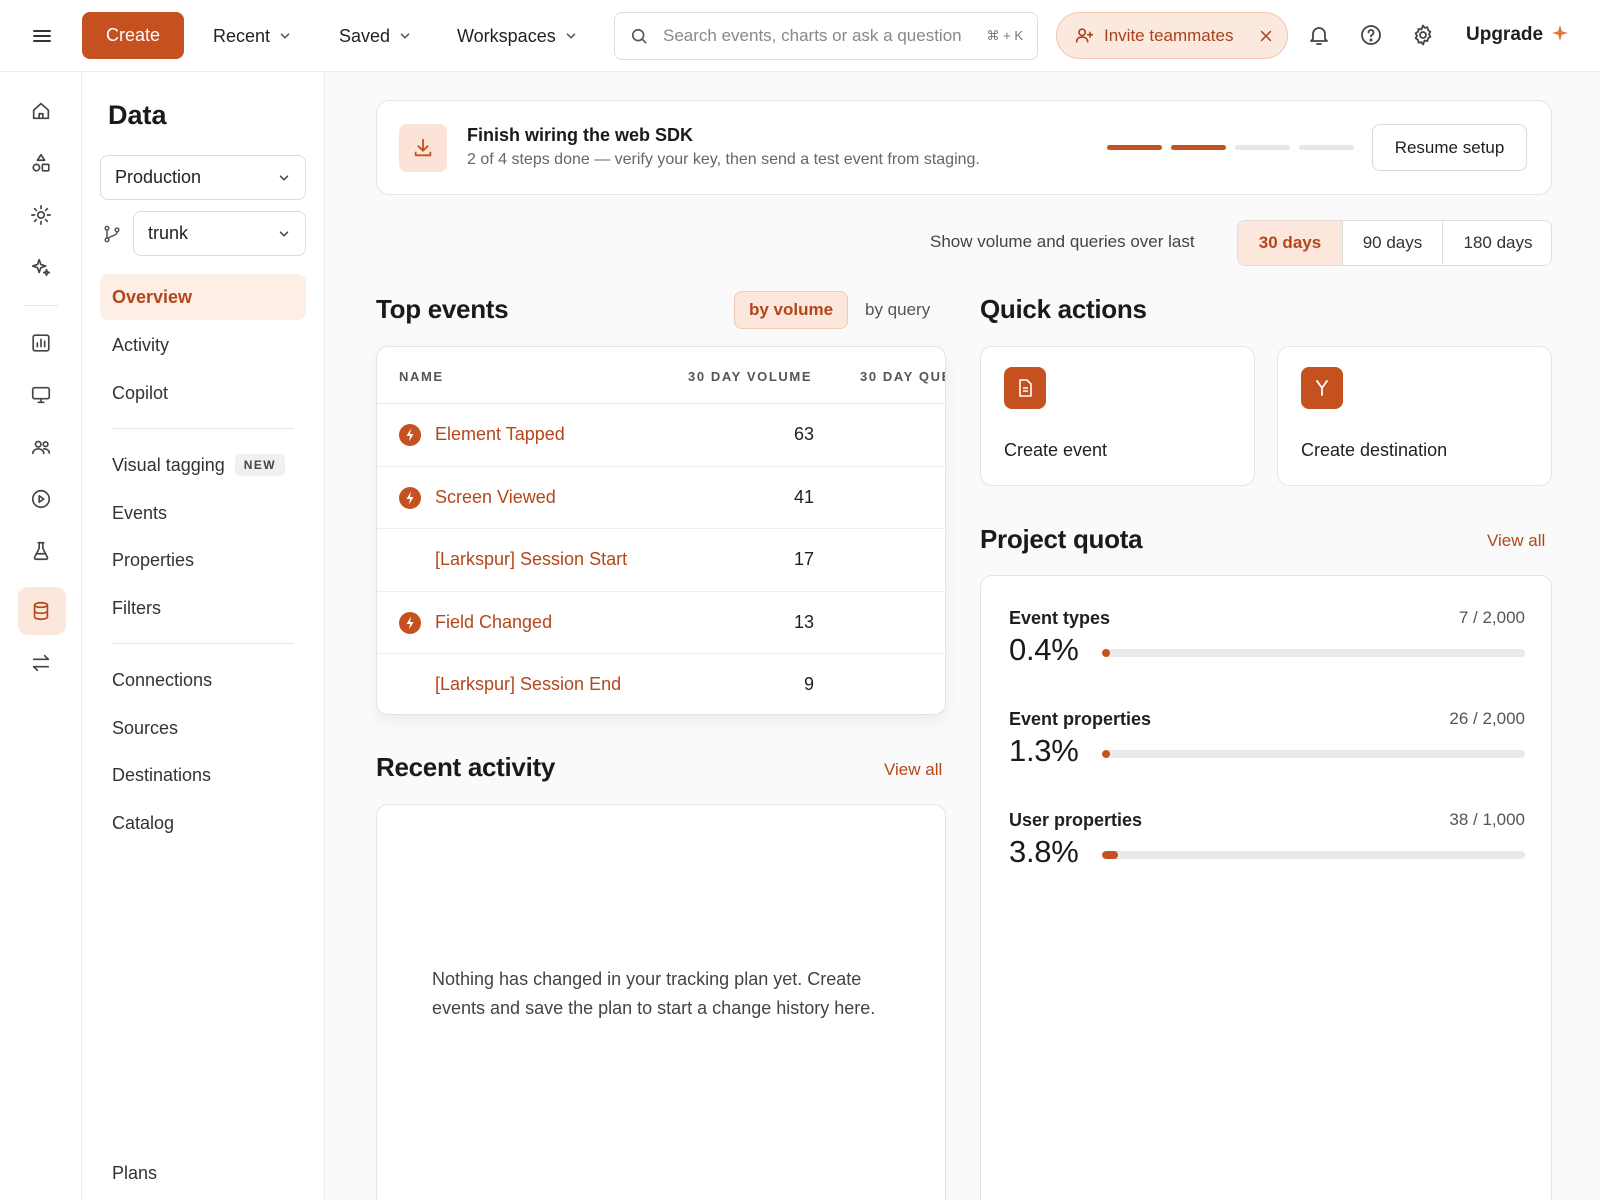  I want to click on quota-label: Event properties, so click(1080, 719).